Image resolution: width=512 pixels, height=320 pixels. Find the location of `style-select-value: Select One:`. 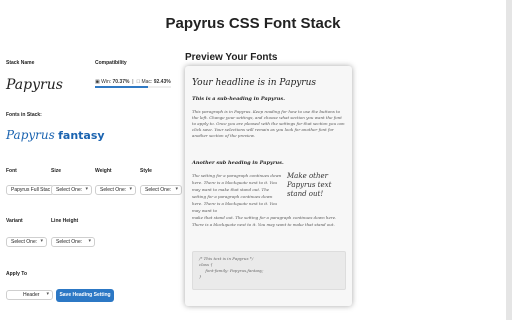

style-select-value: Select One: is located at coordinates (158, 190).